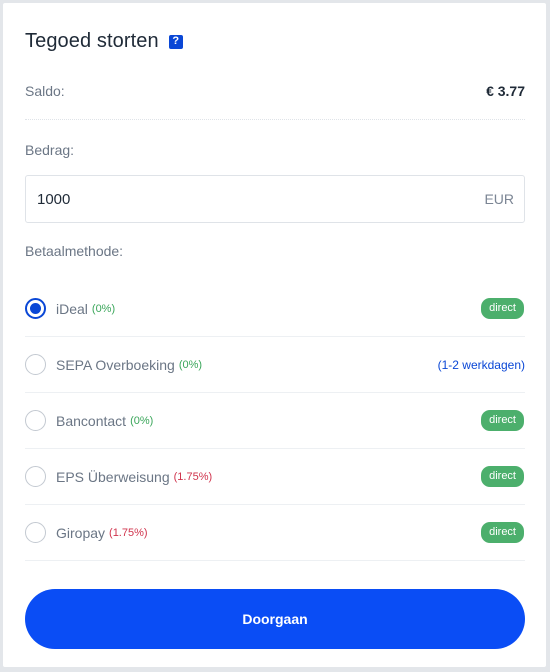 This screenshot has height=672, width=550. Describe the element at coordinates (275, 365) in the screenshot. I see `payment-option-sepa: SEPA Overboeking (0%) (1-2 werkdagen)` at that location.